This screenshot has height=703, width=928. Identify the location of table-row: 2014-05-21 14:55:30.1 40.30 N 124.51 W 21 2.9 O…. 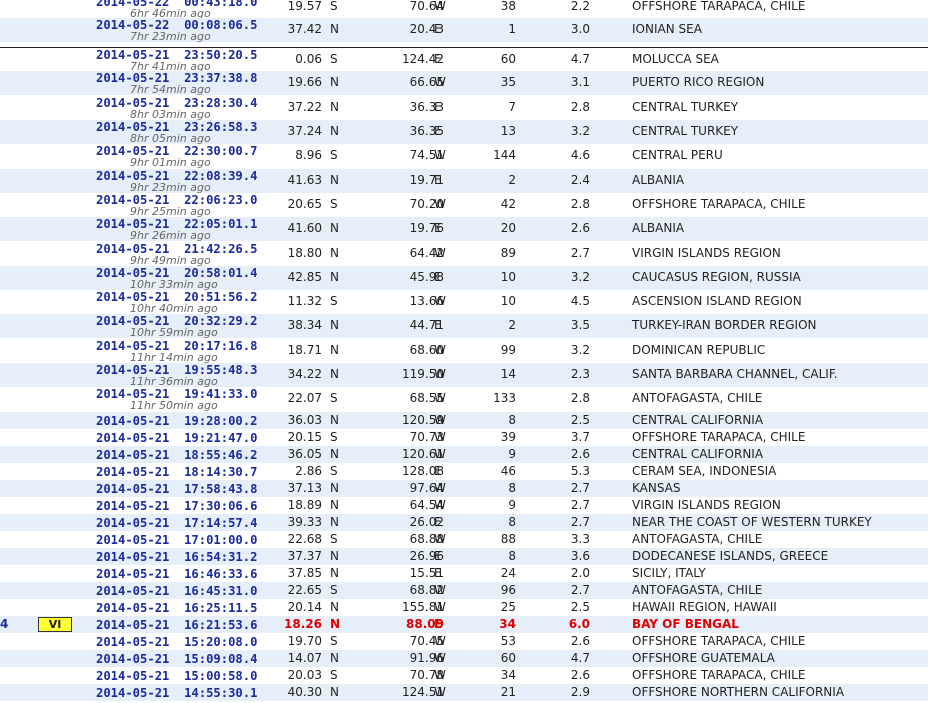
(464, 692).